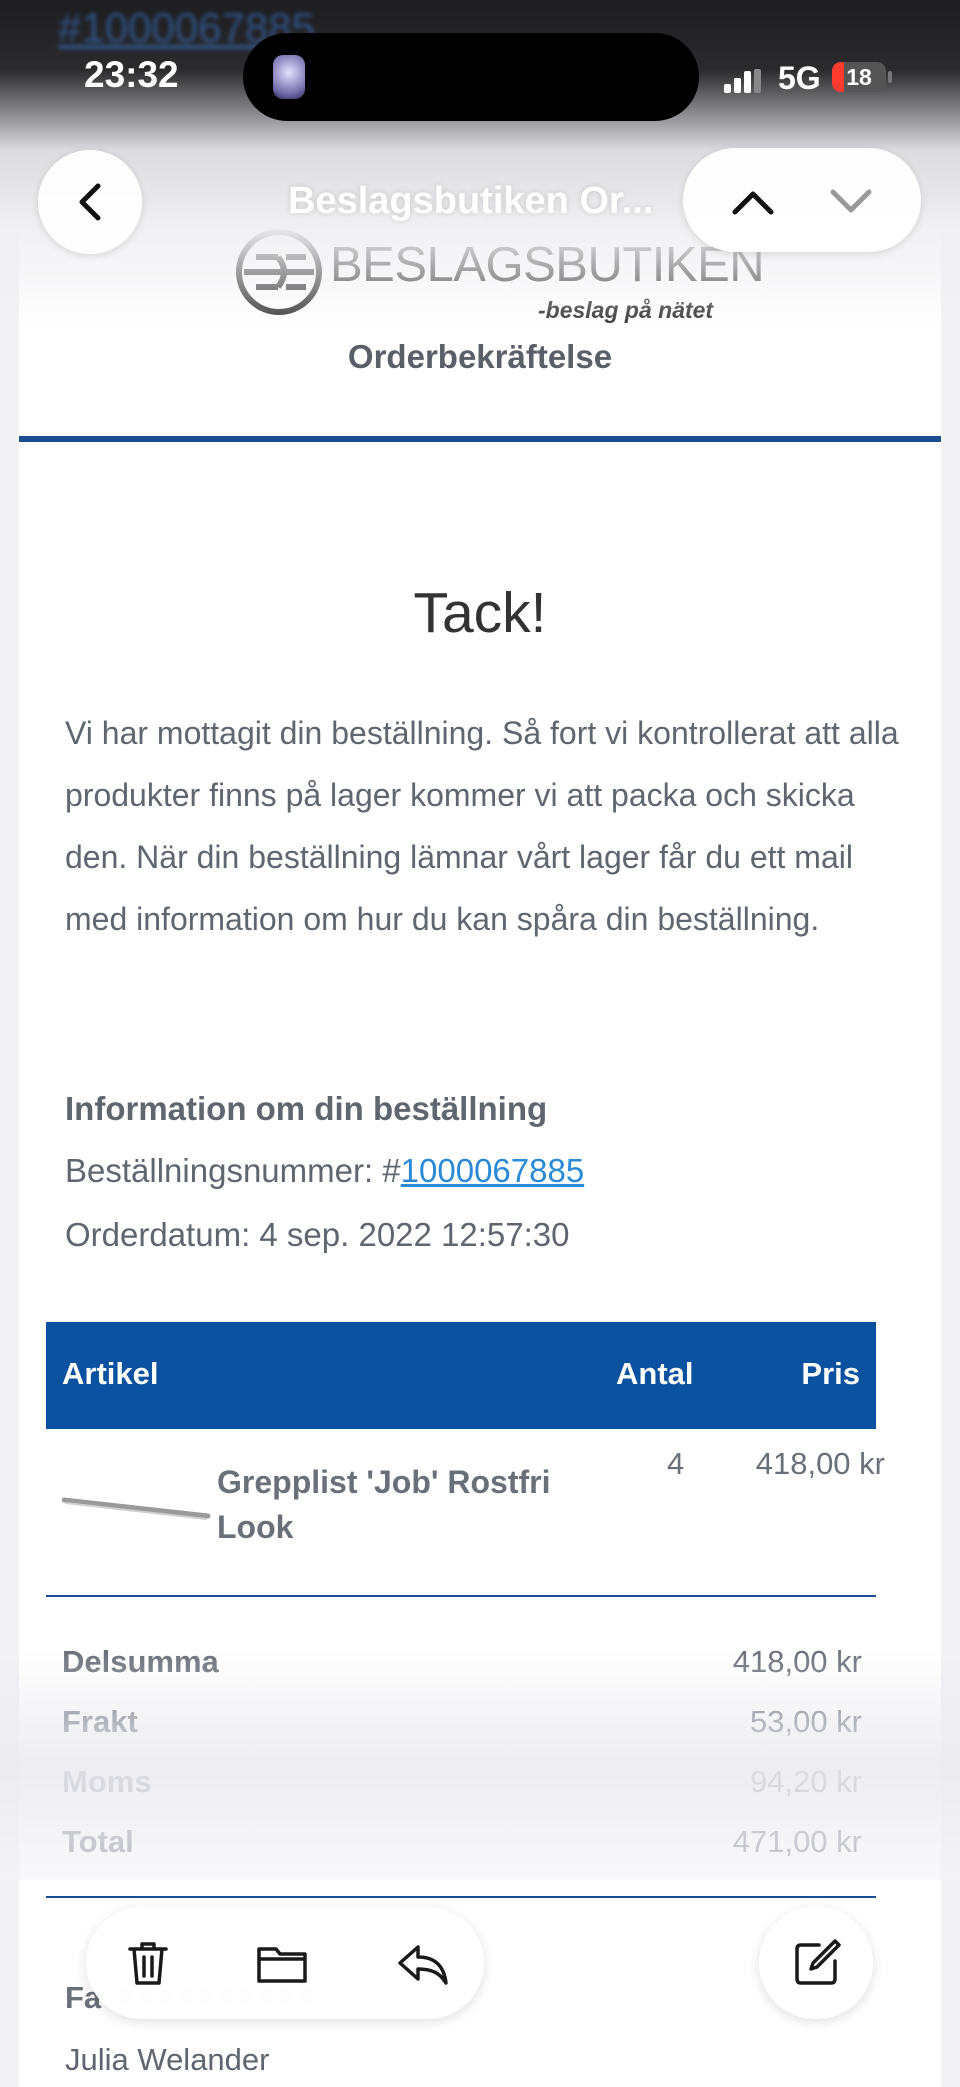 The image size is (960, 2087). What do you see at coordinates (471, 77) in the screenshot?
I see `dynamic-island` at bounding box center [471, 77].